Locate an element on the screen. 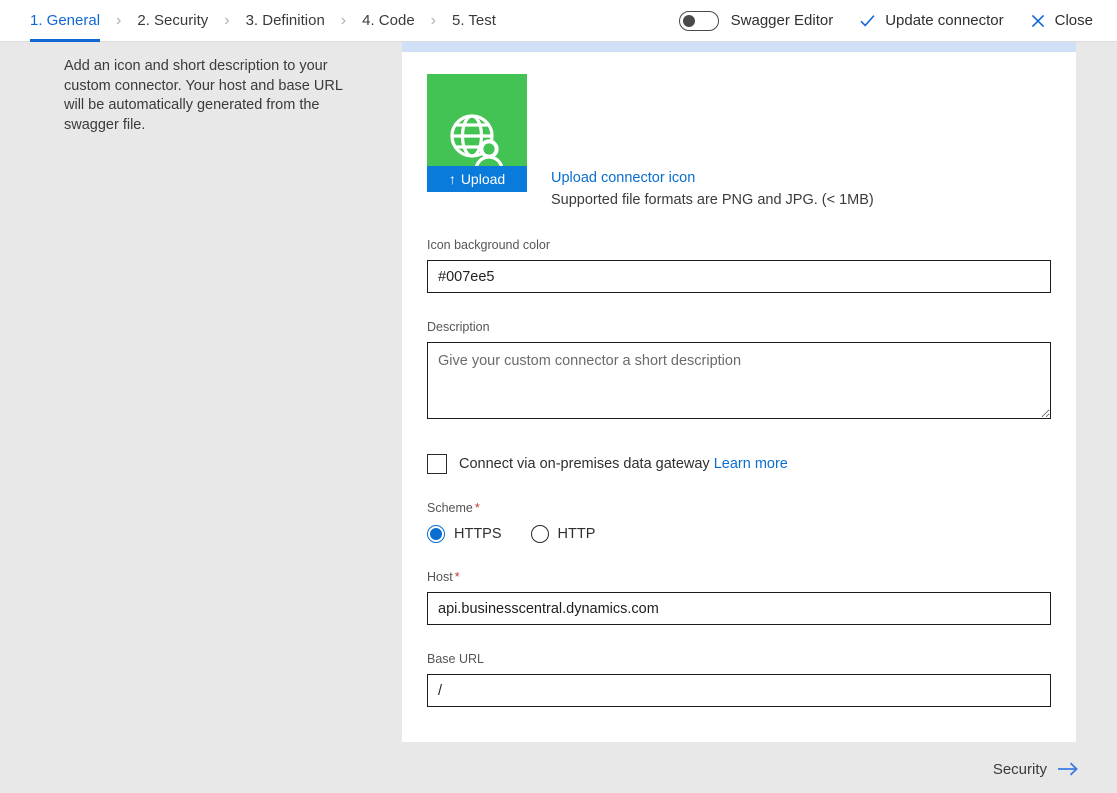 This screenshot has height=793, width=1117. tab-code: 4. Code is located at coordinates (388, 21).